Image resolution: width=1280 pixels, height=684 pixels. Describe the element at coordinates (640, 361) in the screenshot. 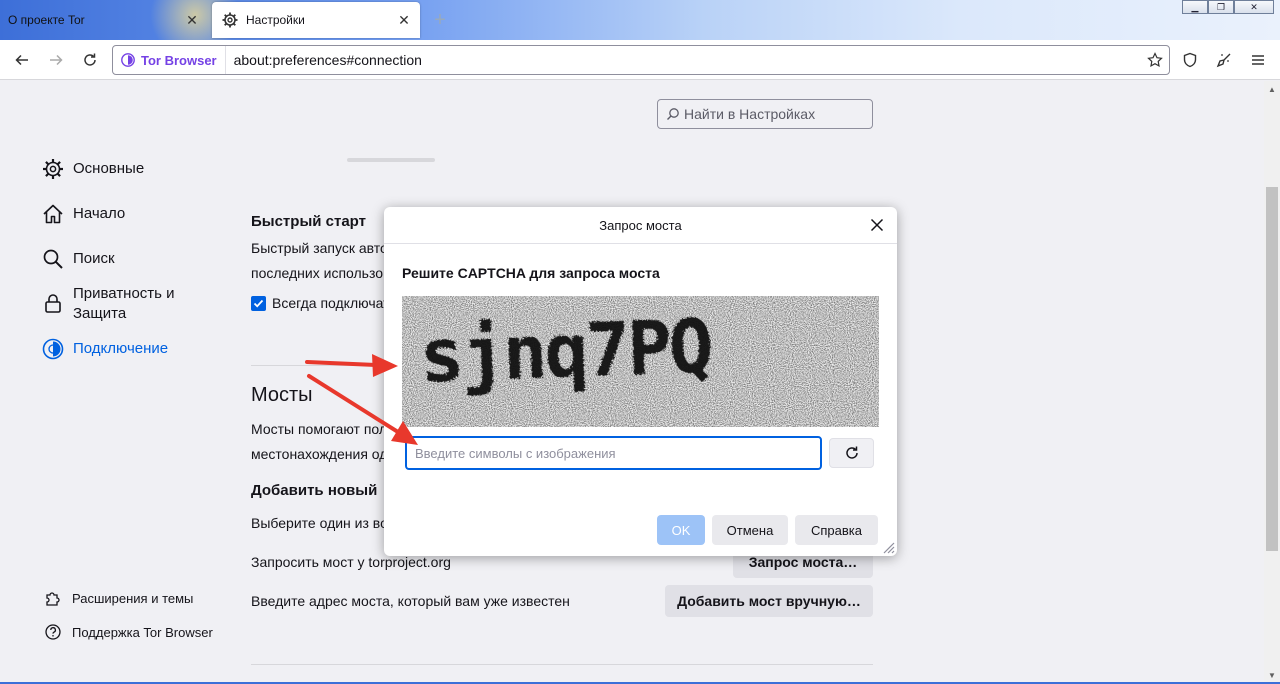

I see `captcha-image: sjnq7PQ` at that location.